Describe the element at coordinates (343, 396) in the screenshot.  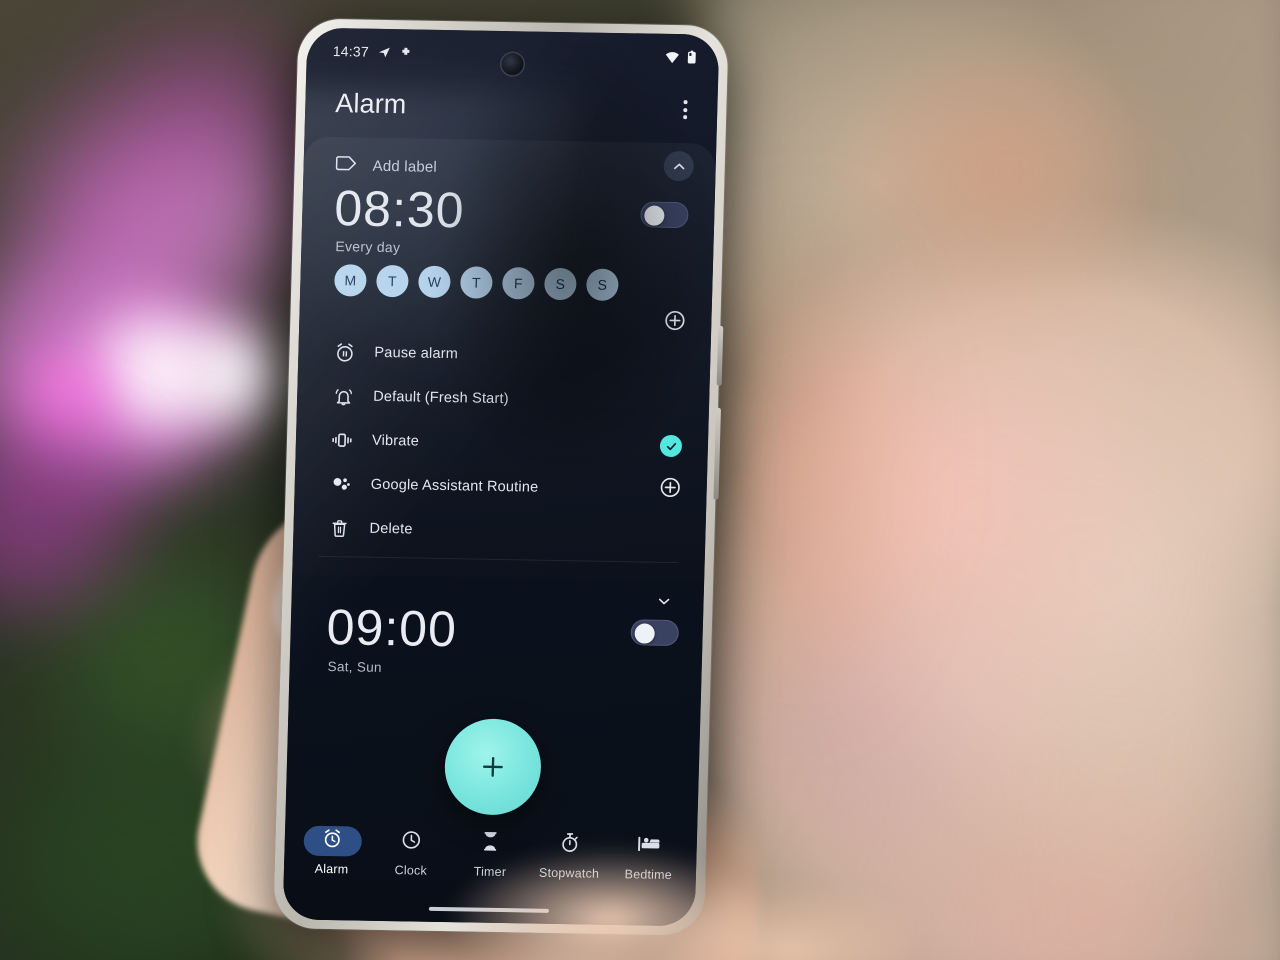
I see `bell-icon` at that location.